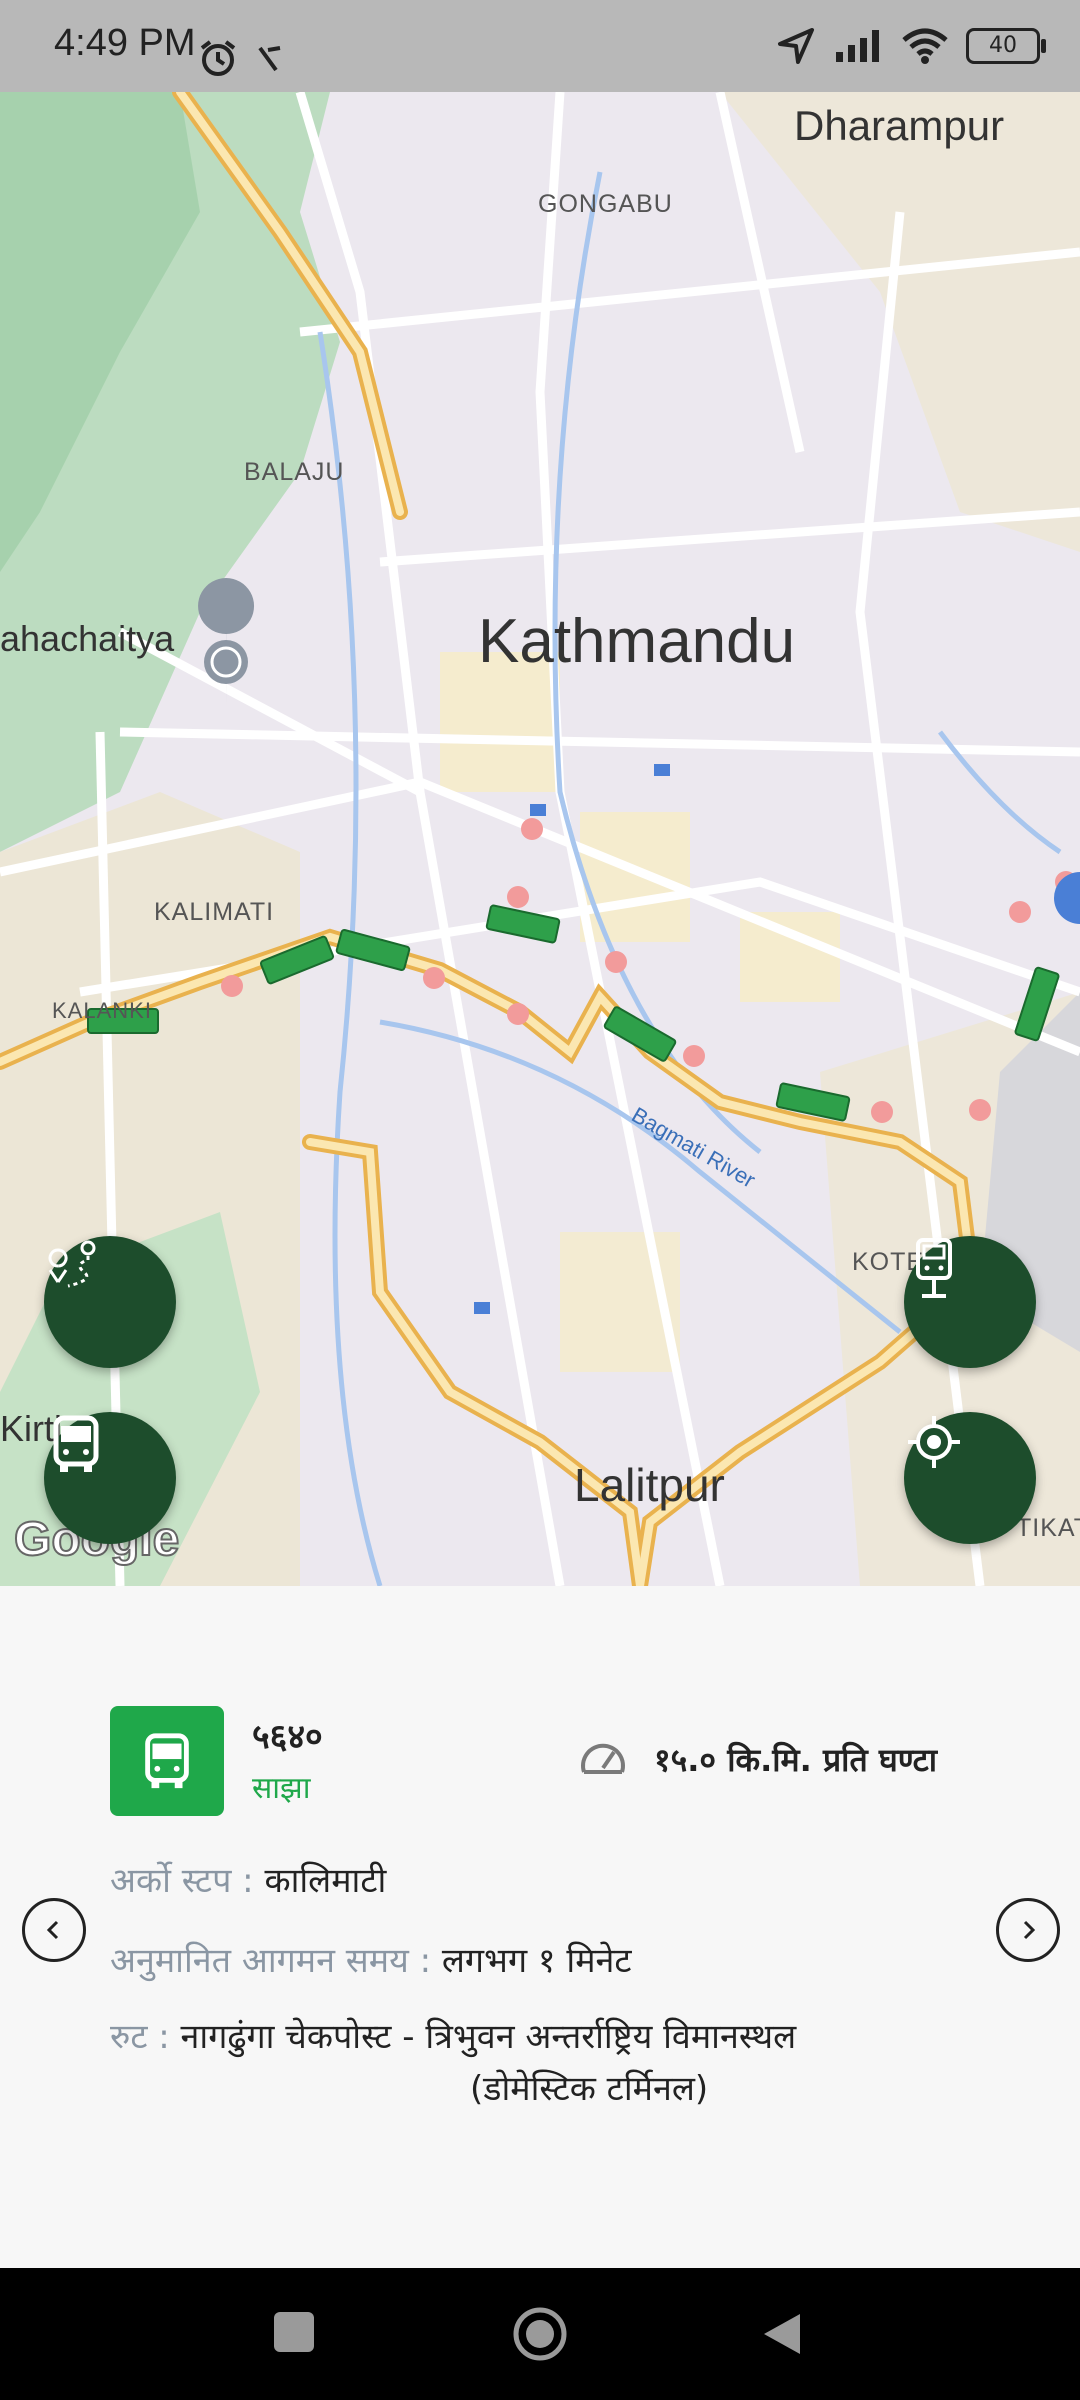 The image size is (1080, 2400). Describe the element at coordinates (603, 1758) in the screenshot. I see `speedometer-icon` at that location.